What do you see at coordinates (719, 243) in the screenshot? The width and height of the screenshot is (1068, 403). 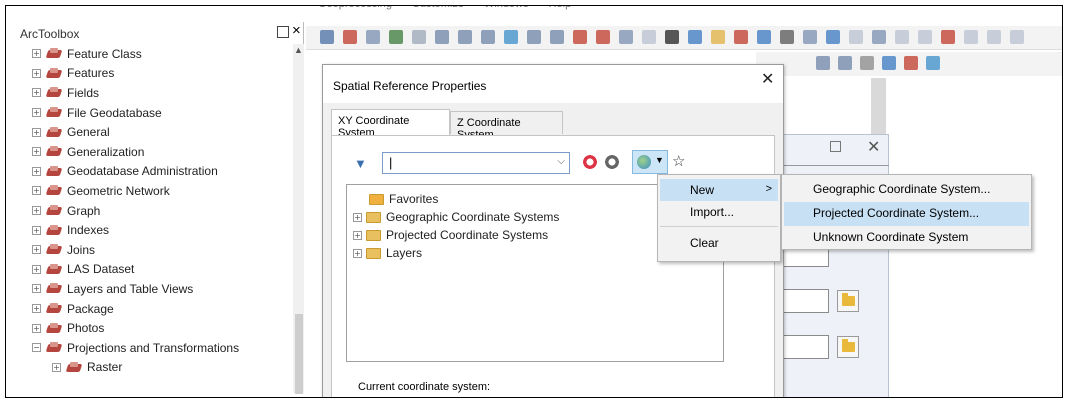 I see `menu-item: Clear` at bounding box center [719, 243].